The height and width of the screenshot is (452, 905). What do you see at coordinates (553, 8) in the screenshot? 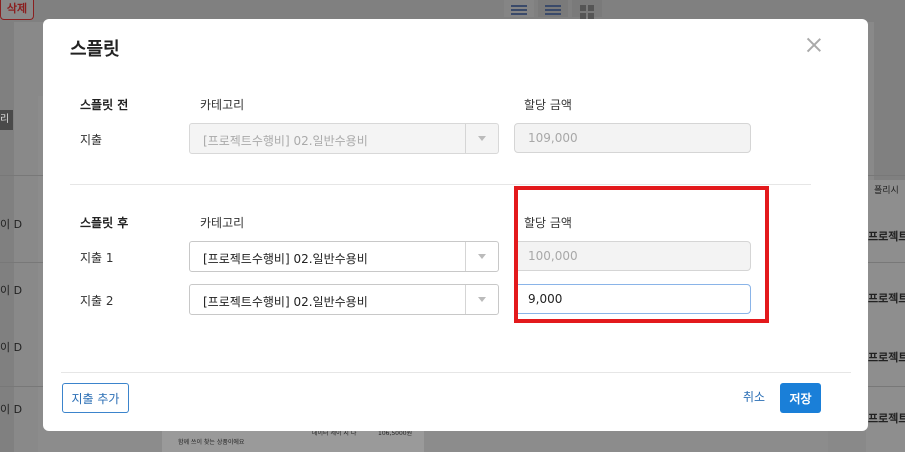
I see `compact-view-icon` at bounding box center [553, 8].